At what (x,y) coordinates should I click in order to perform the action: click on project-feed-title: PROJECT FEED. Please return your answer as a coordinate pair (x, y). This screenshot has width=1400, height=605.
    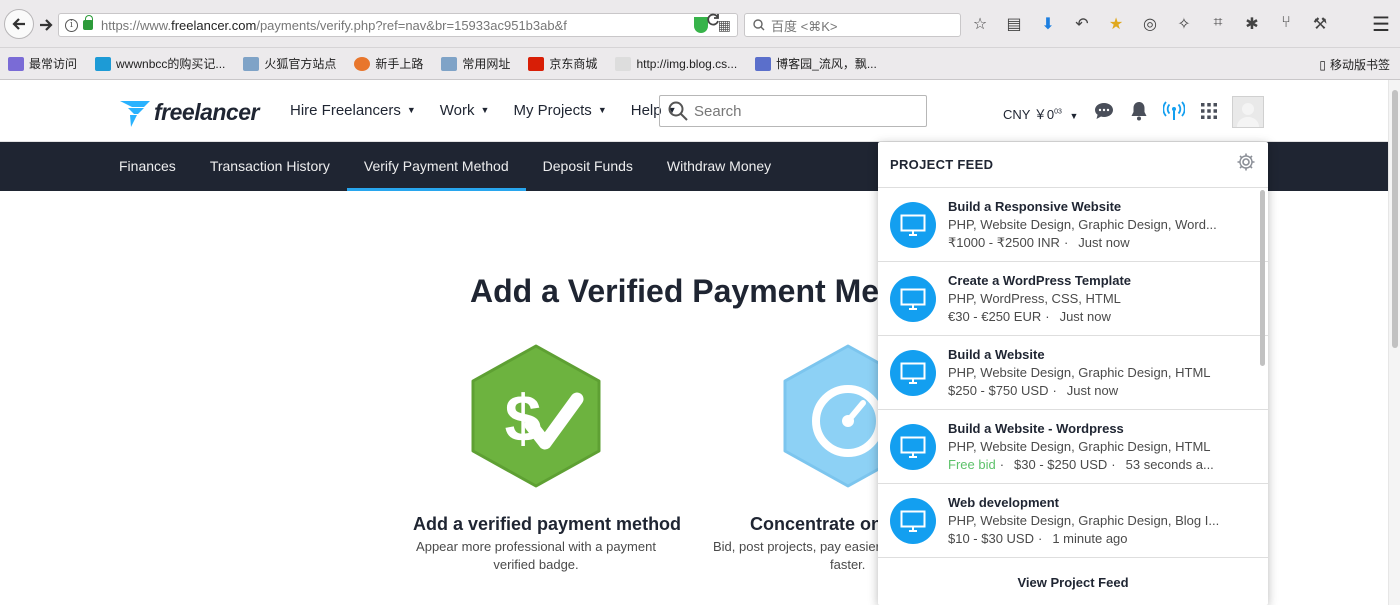
    Looking at the image, I should click on (942, 164).